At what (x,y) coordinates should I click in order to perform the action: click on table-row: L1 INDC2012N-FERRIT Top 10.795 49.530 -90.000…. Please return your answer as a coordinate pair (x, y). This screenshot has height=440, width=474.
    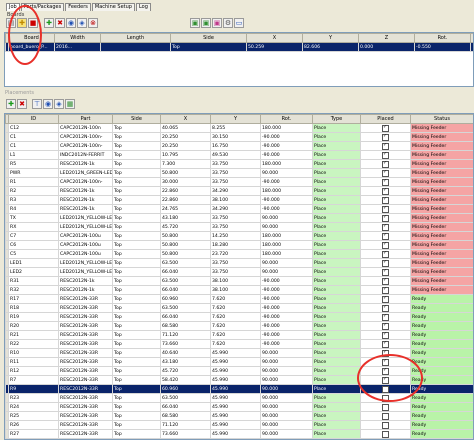
    Looking at the image, I should click on (239, 155).